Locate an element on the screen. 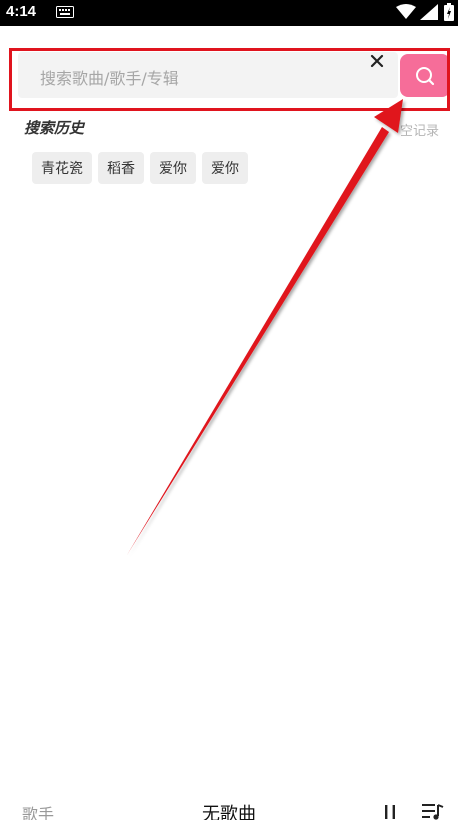  status-time: 4:14 is located at coordinates (21, 11).